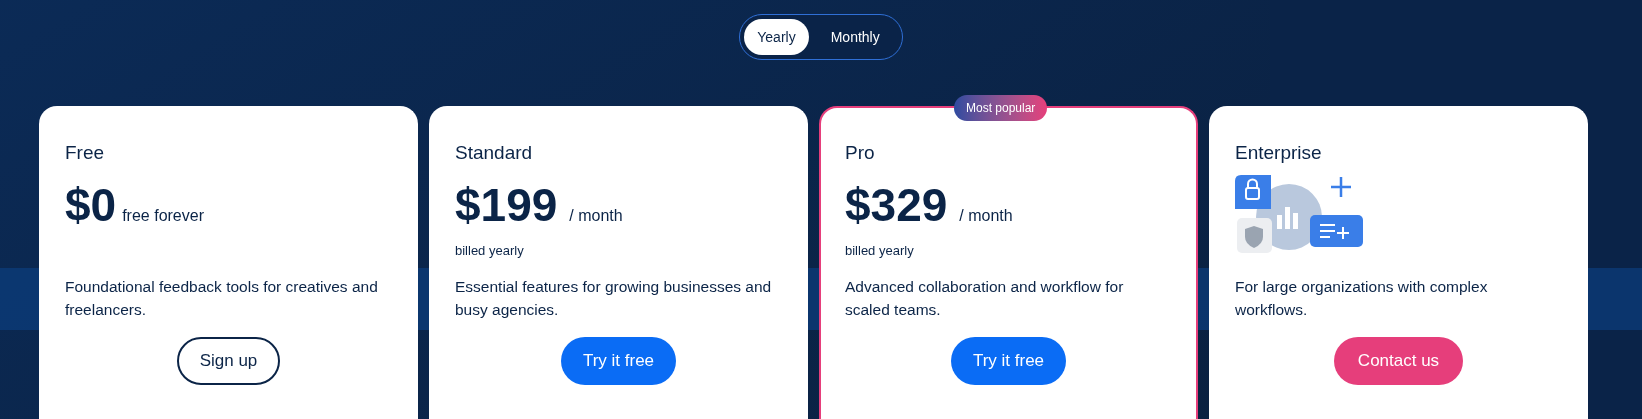 The image size is (1642, 419). Describe the element at coordinates (1001, 108) in the screenshot. I see `popular-badge: Most popular` at that location.